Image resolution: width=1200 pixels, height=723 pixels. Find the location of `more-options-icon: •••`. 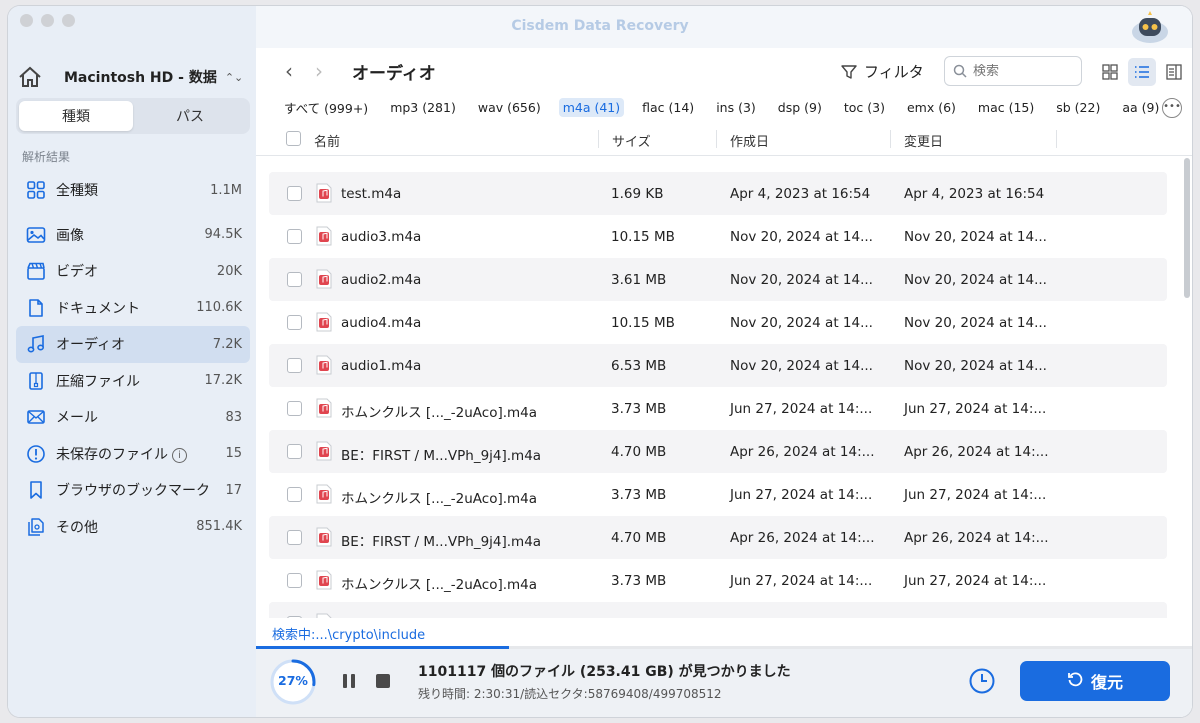

more-options-icon: ••• is located at coordinates (1172, 108).